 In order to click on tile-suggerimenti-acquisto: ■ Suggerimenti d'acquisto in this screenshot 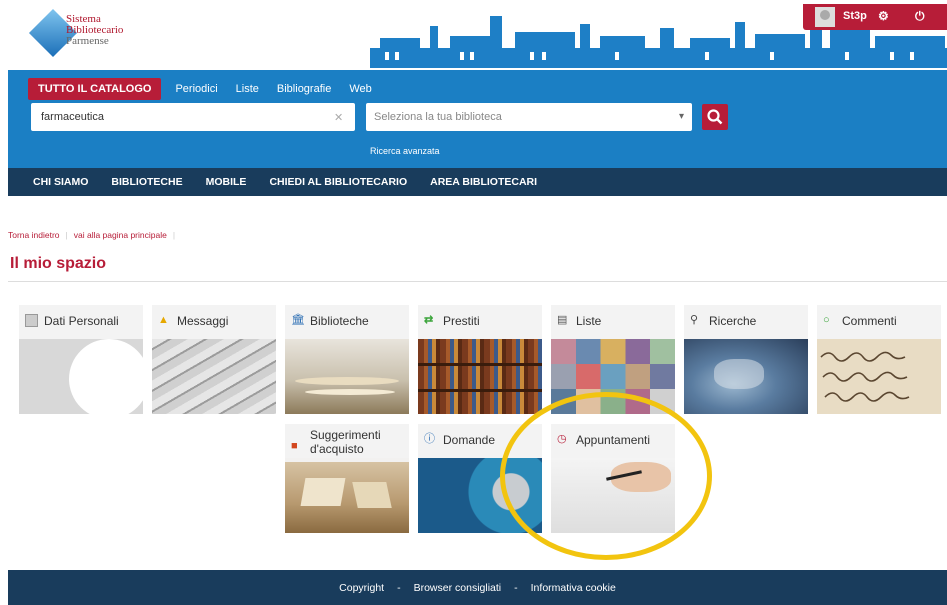, I will do `click(347, 478)`.